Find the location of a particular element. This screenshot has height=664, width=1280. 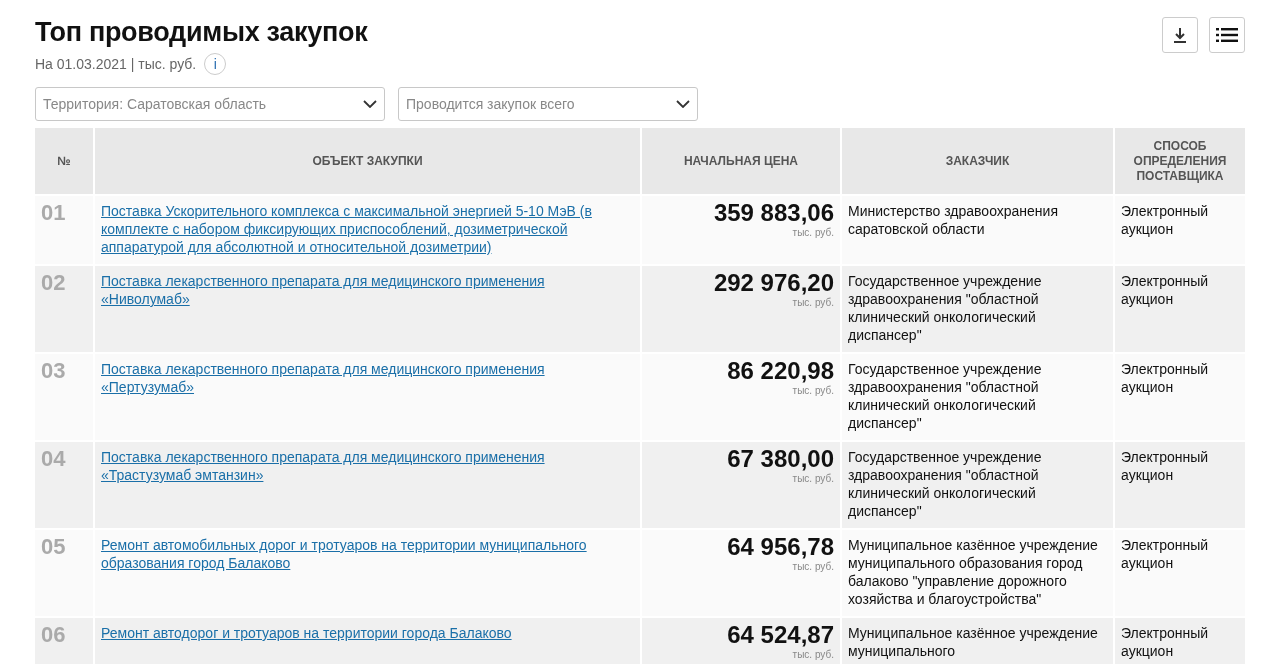

table-cell: Муниципальное казённое учреждение муниципального образования город балаково "управление дорожного хозяйства и благоустройства" is located at coordinates (977, 573).